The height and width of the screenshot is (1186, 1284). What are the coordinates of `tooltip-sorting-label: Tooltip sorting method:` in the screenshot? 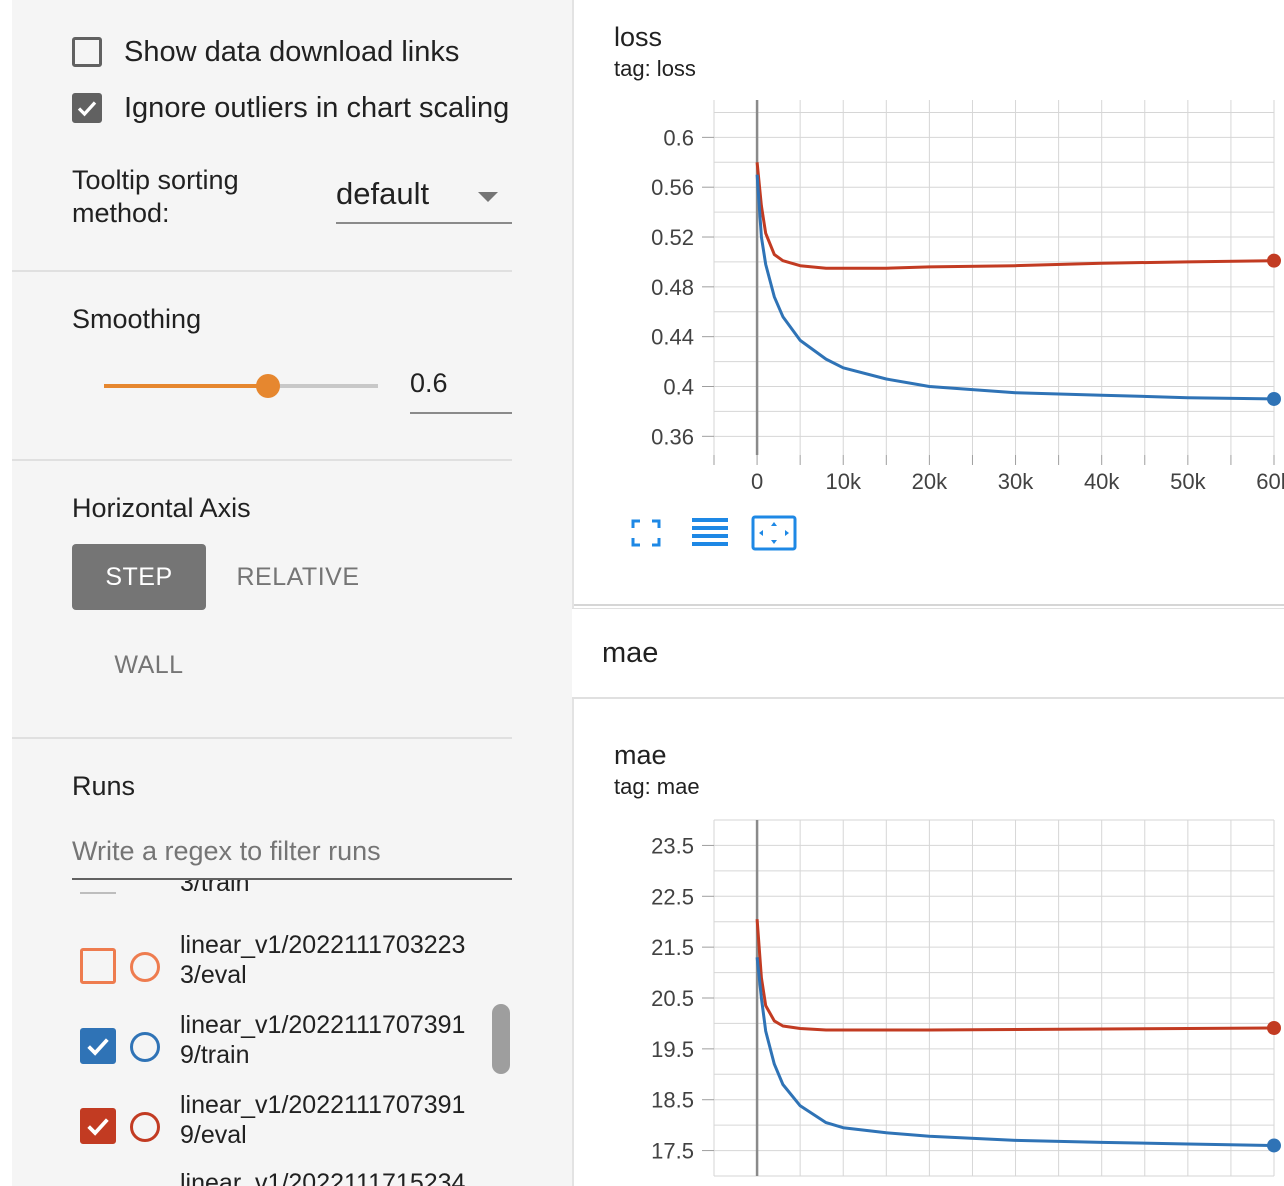 It's located at (155, 196).